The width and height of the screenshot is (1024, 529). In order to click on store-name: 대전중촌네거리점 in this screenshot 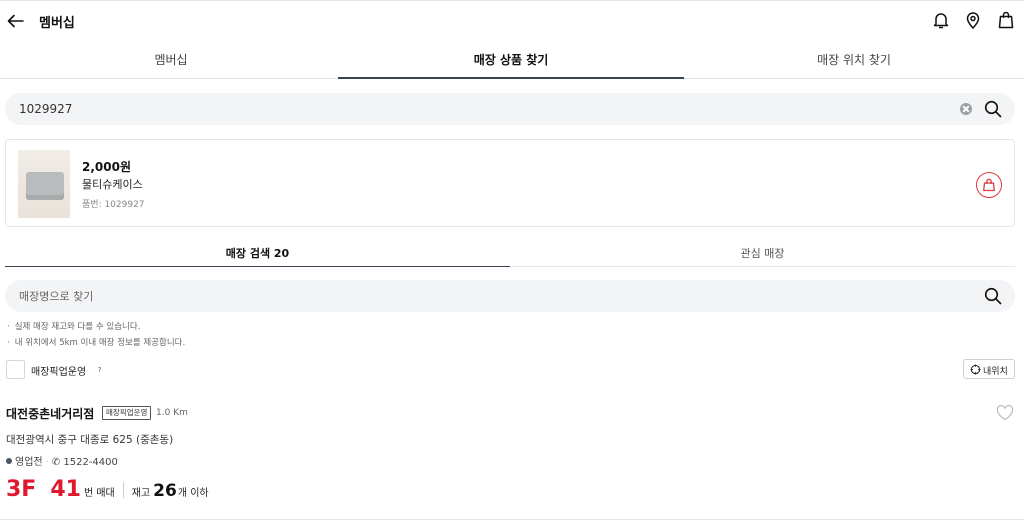, I will do `click(50, 414)`.